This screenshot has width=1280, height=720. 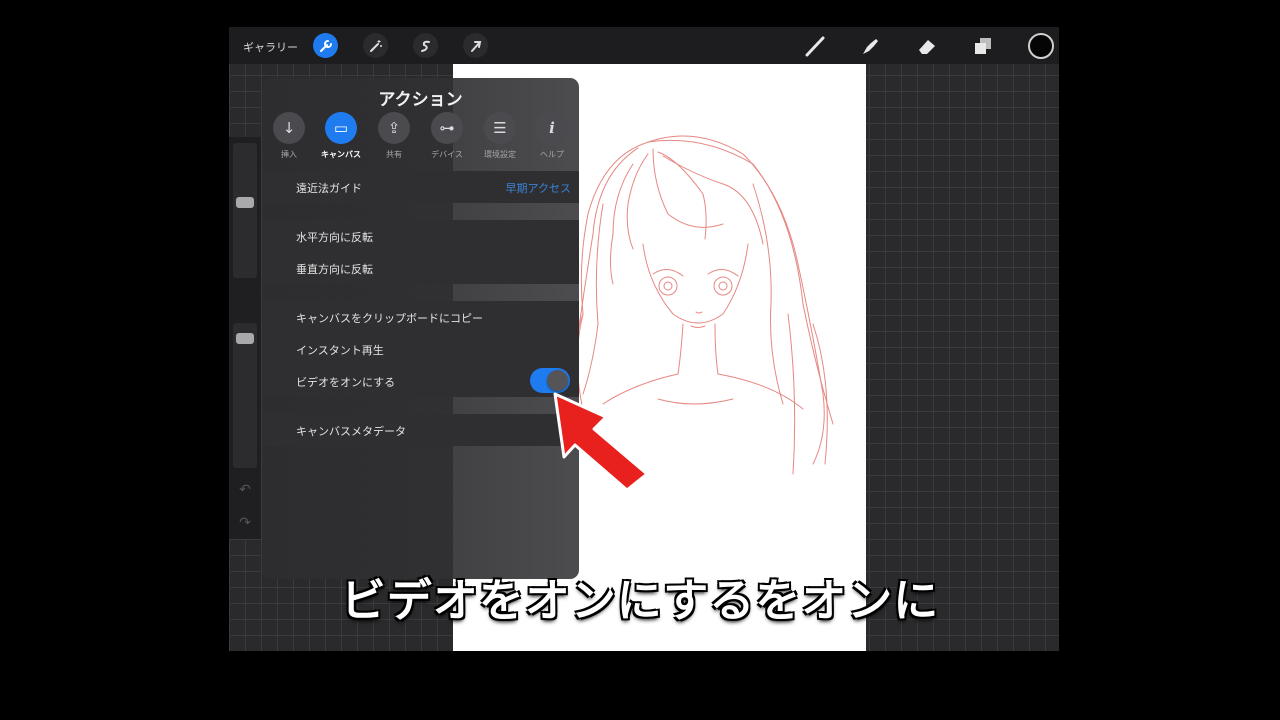 What do you see at coordinates (601, 442) in the screenshot?
I see `red-arrow-annotation` at bounding box center [601, 442].